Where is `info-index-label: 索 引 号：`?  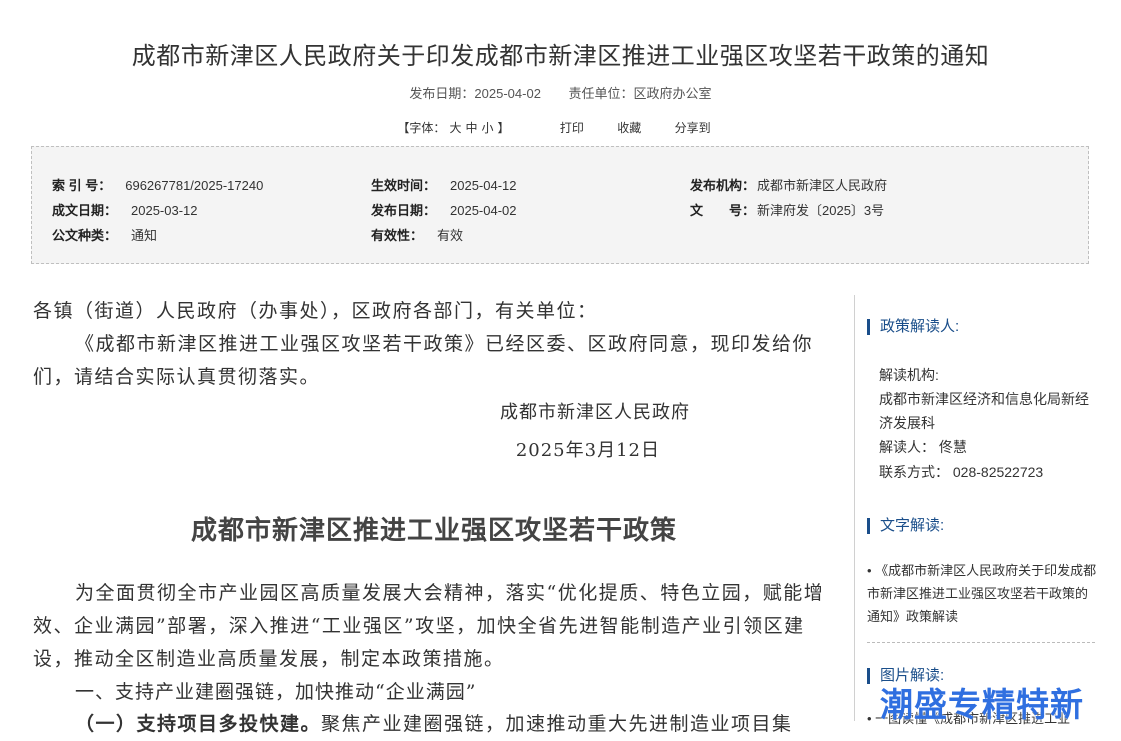 info-index-label: 索 引 号： is located at coordinates (82, 185).